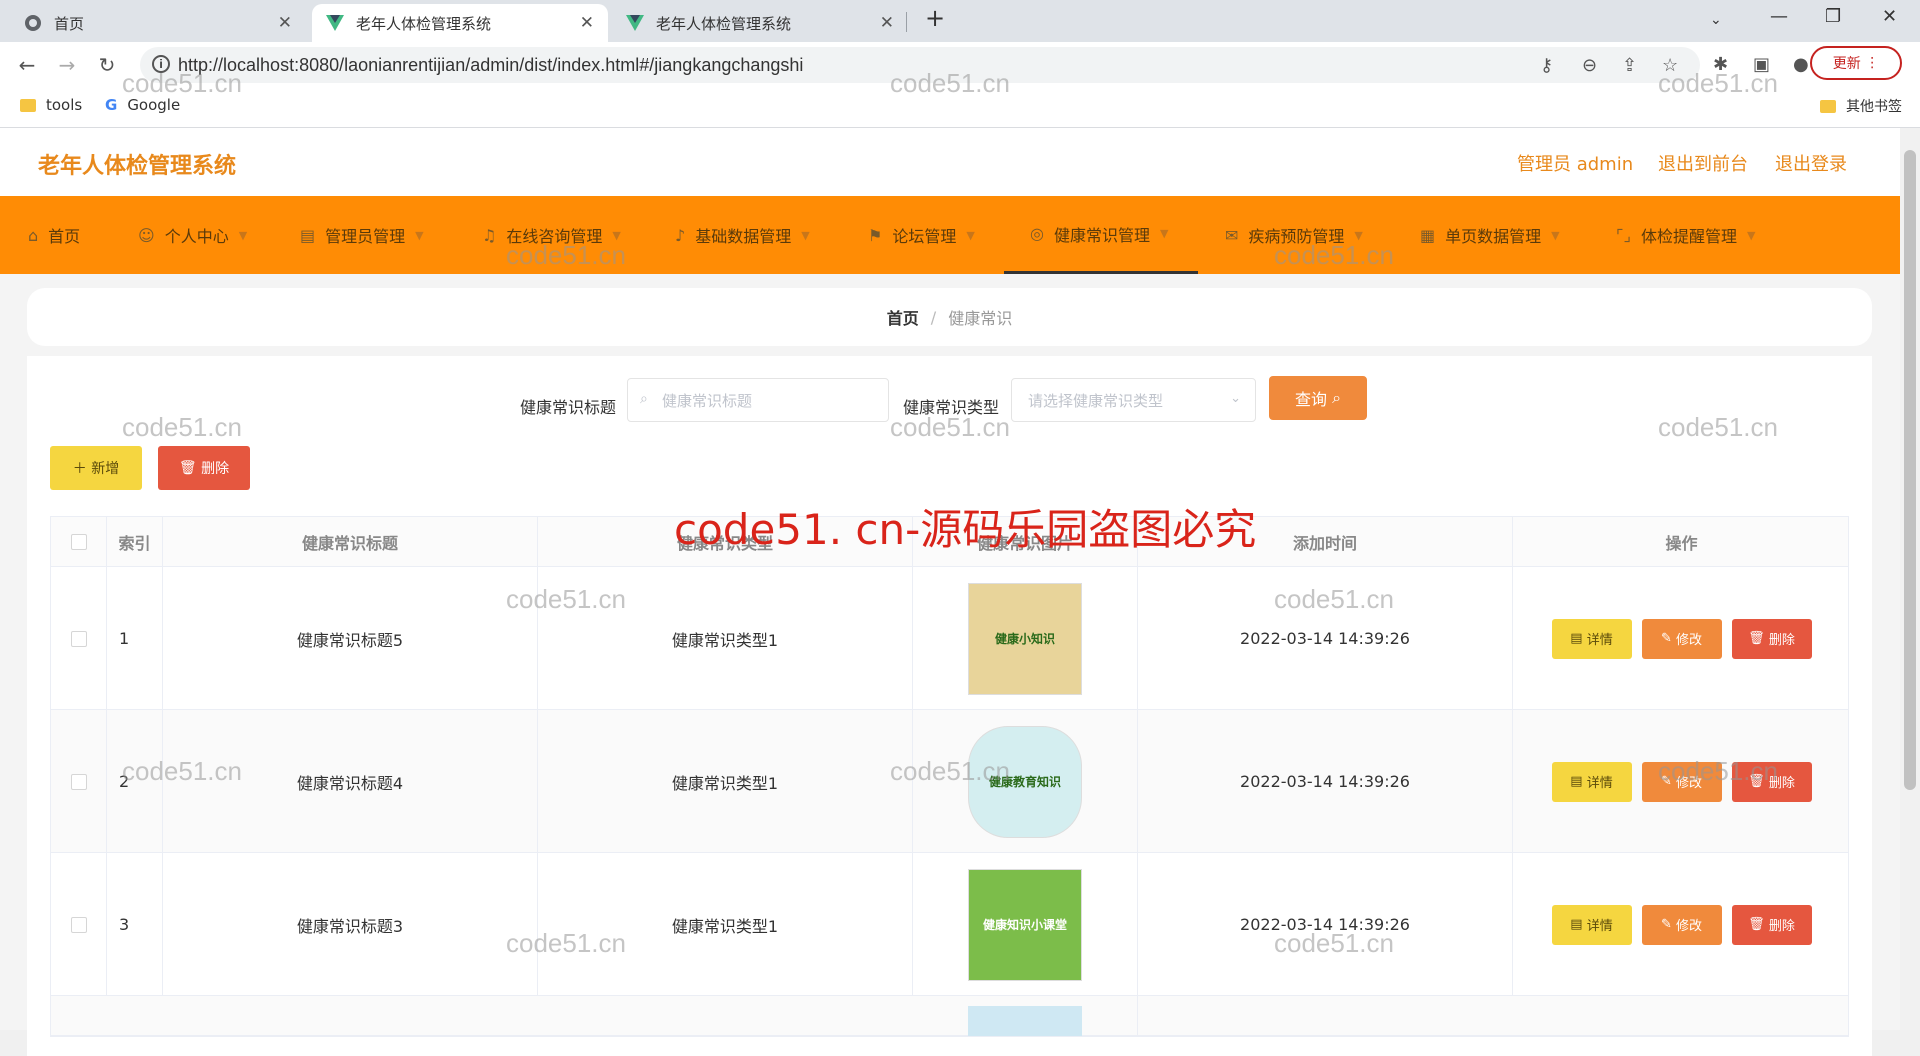 The image size is (1920, 1056). What do you see at coordinates (758, 400) in the screenshot?
I see `title-search-input: ⌕ 健康常识标题` at bounding box center [758, 400].